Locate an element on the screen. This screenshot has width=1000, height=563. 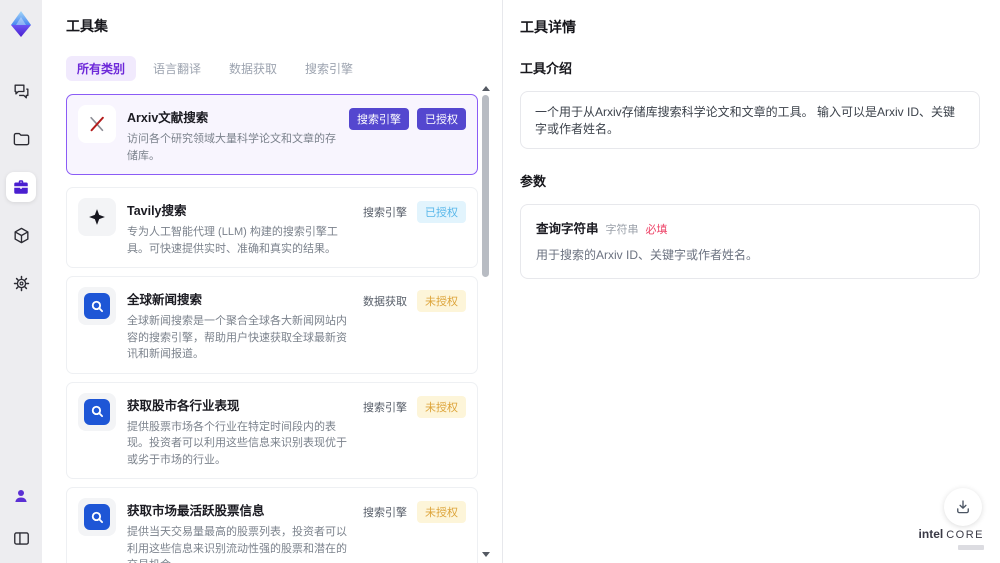
intel-core-logo: intel CORE is located at coordinates (951, 539).